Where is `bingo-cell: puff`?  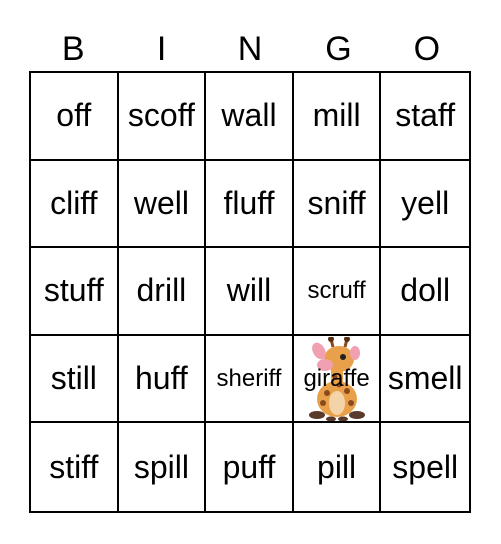 bingo-cell: puff is located at coordinates (250, 467).